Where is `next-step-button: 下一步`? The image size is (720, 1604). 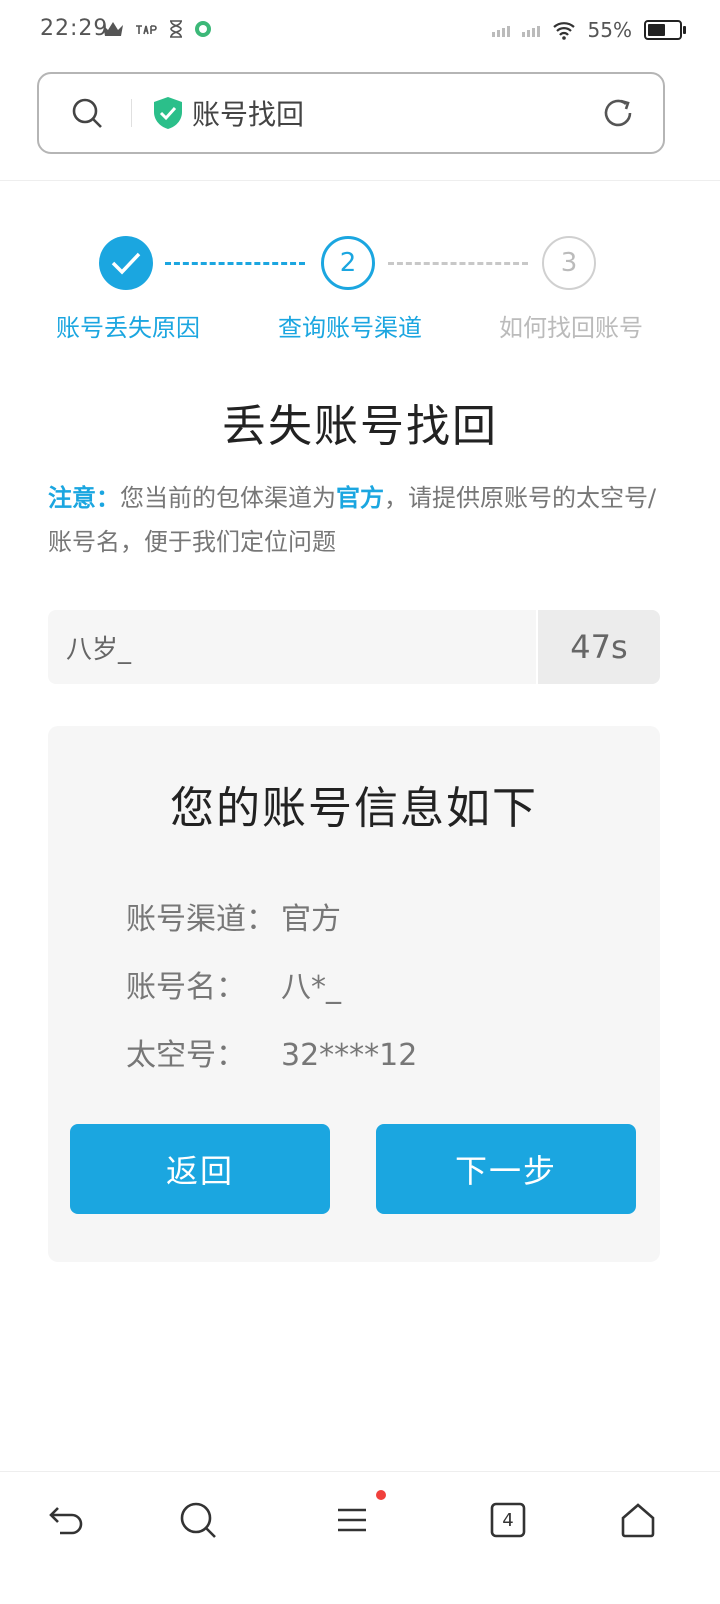
next-step-button: 下一步 is located at coordinates (506, 1169).